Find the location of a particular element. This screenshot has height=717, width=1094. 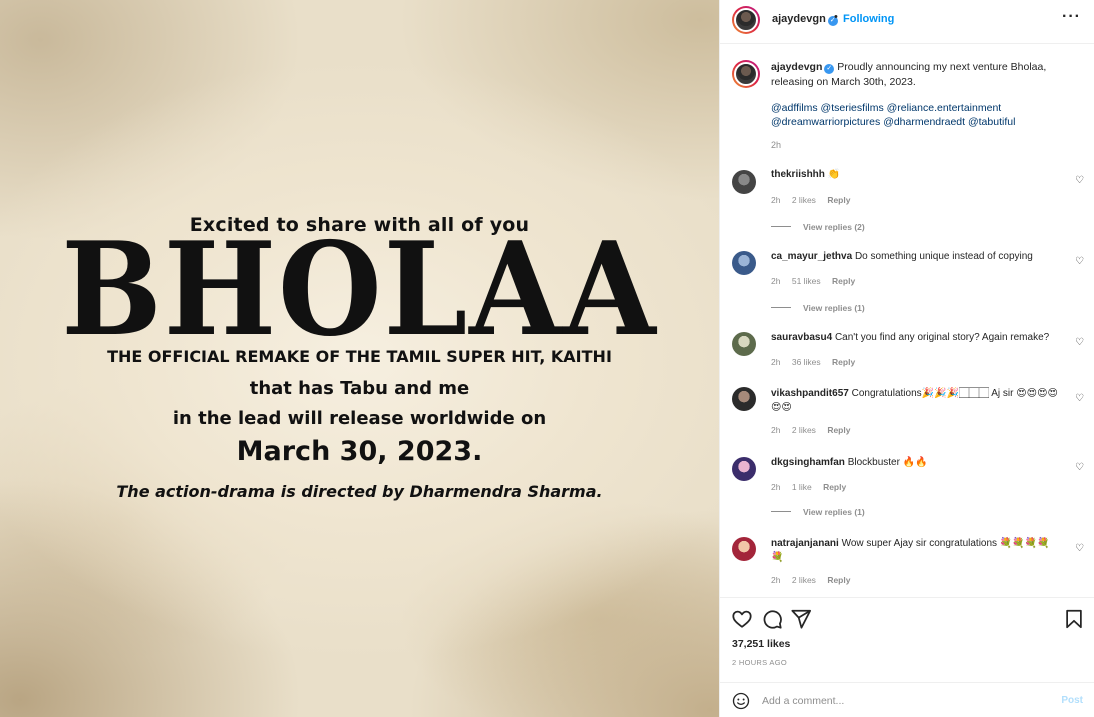

author-username: ajaydevgn ✓ is located at coordinates (805, 19).